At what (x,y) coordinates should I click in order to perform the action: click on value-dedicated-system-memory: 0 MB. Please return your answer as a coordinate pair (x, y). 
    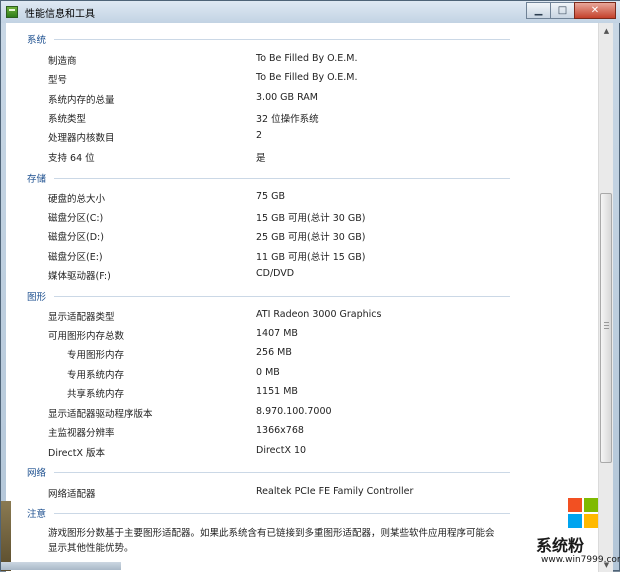
    Looking at the image, I should click on (268, 372).